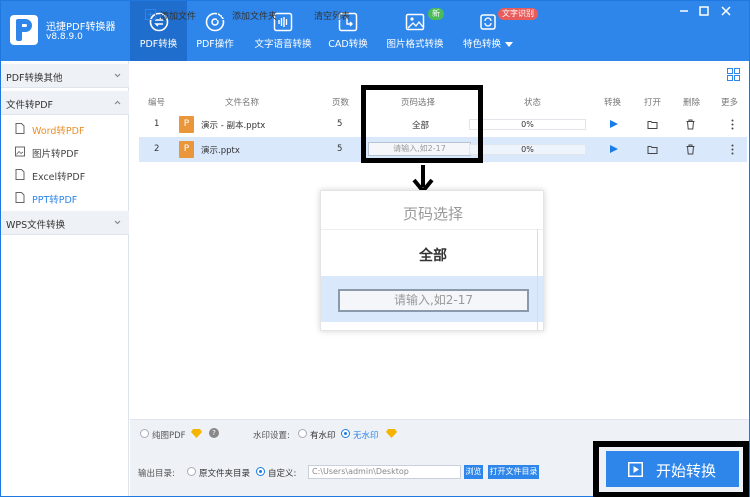  I want to click on sidebar-item-label: Word转PDF, so click(58, 131).